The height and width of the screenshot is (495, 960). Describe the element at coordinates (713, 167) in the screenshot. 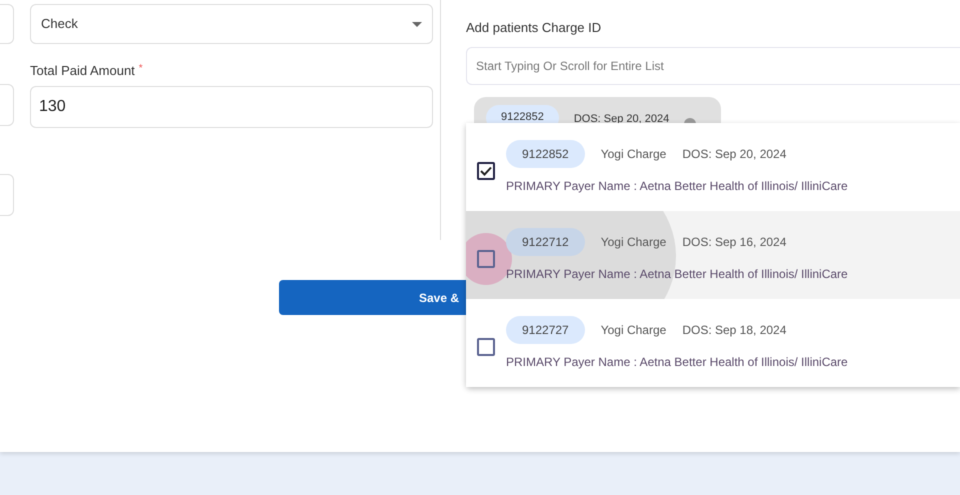

I see `charge-option: 9122852 Yogi Charge DOS: Sep 20, 2024 PRIMARY Payer Name : Aetna Better Health of Illinois/ IlliniCare` at that location.